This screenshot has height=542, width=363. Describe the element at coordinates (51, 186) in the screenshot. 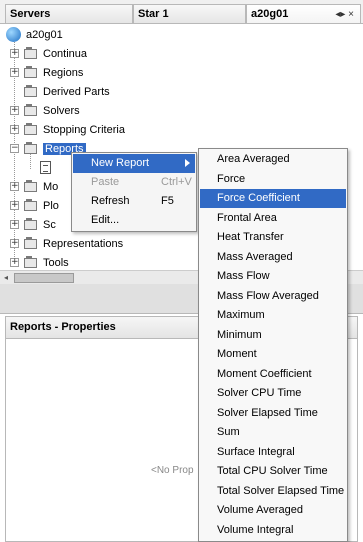

I see `tree-item-label: Mo` at that location.